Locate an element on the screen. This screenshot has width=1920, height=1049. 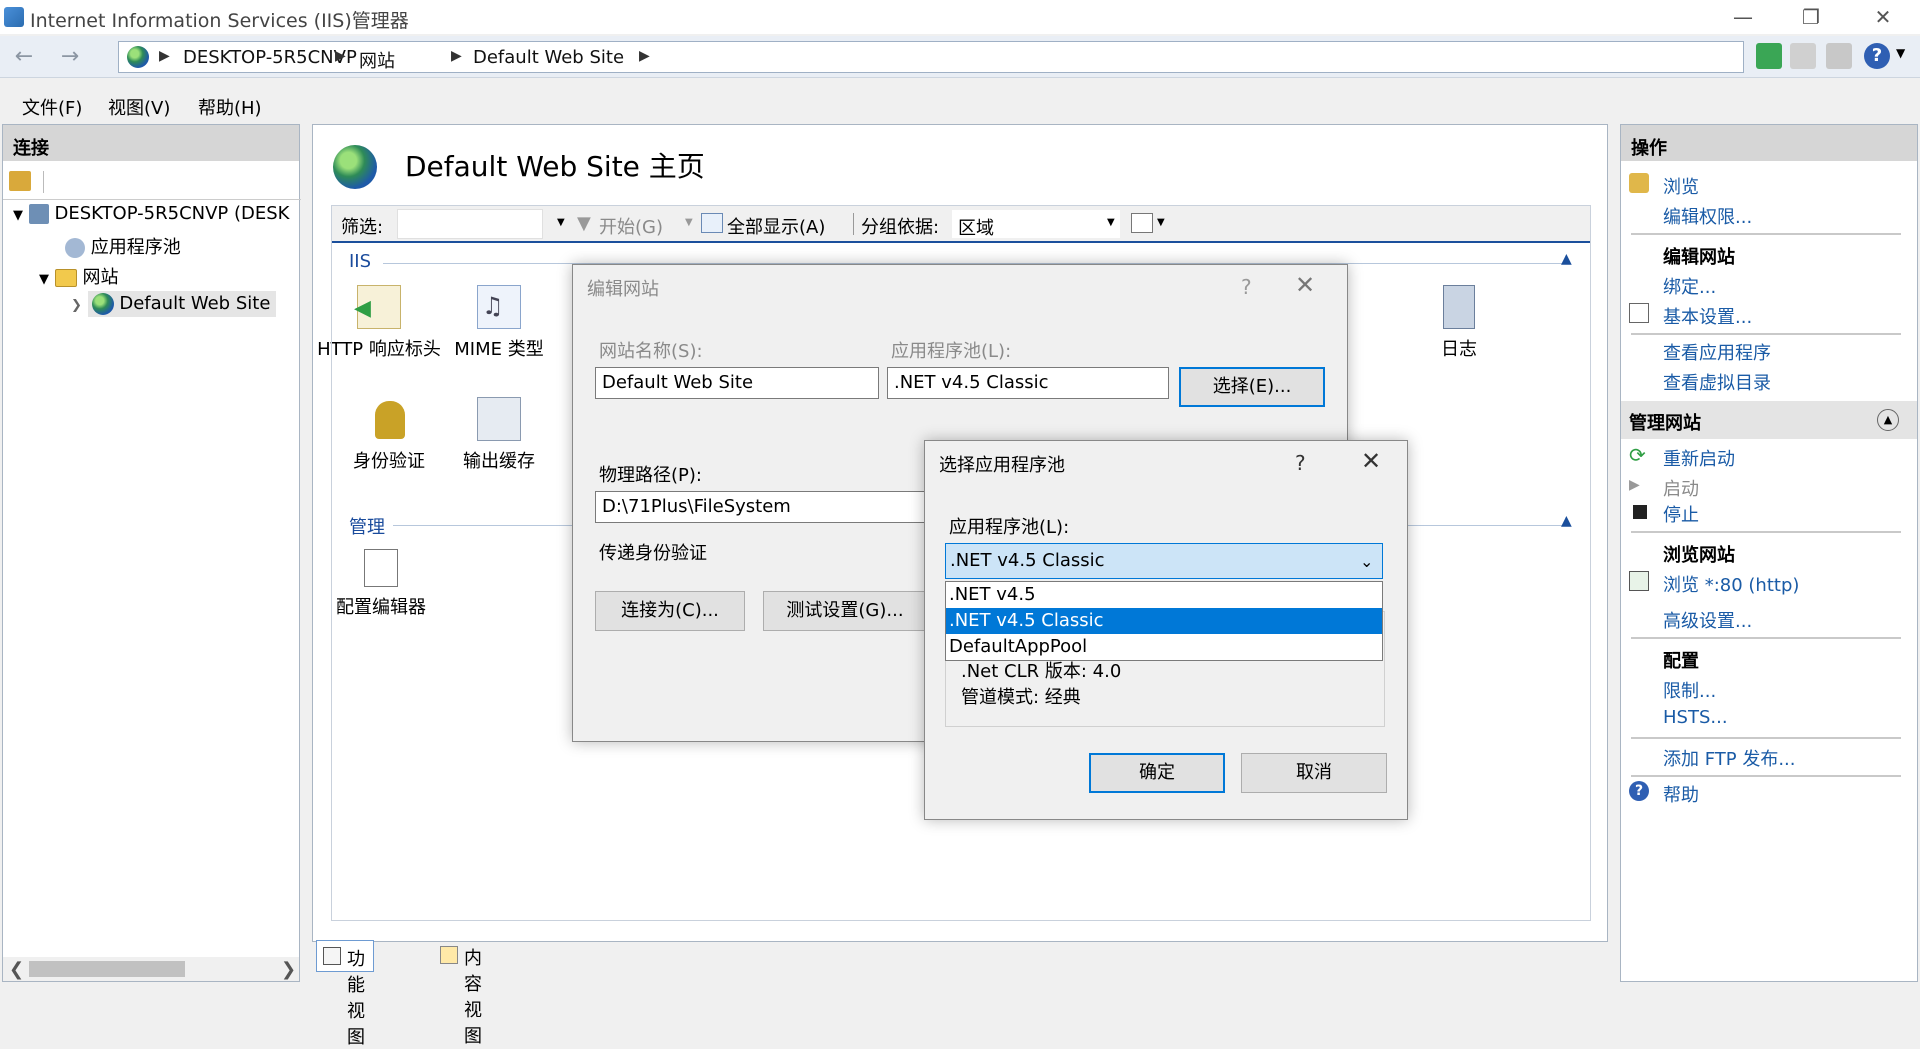
home-icon is located at coordinates (1839, 56).